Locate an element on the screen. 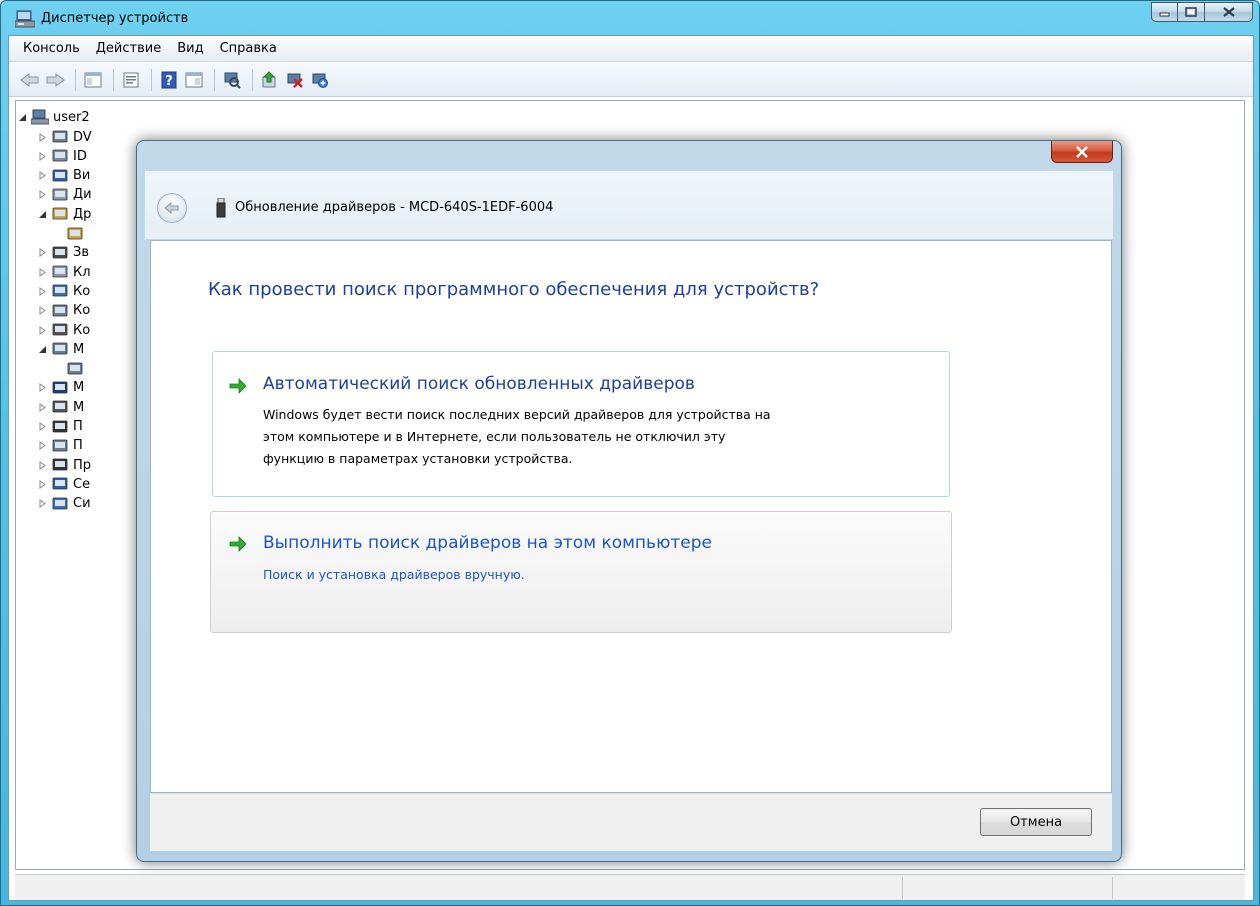 This screenshot has width=1260, height=906. help-button: ? is located at coordinates (169, 80).